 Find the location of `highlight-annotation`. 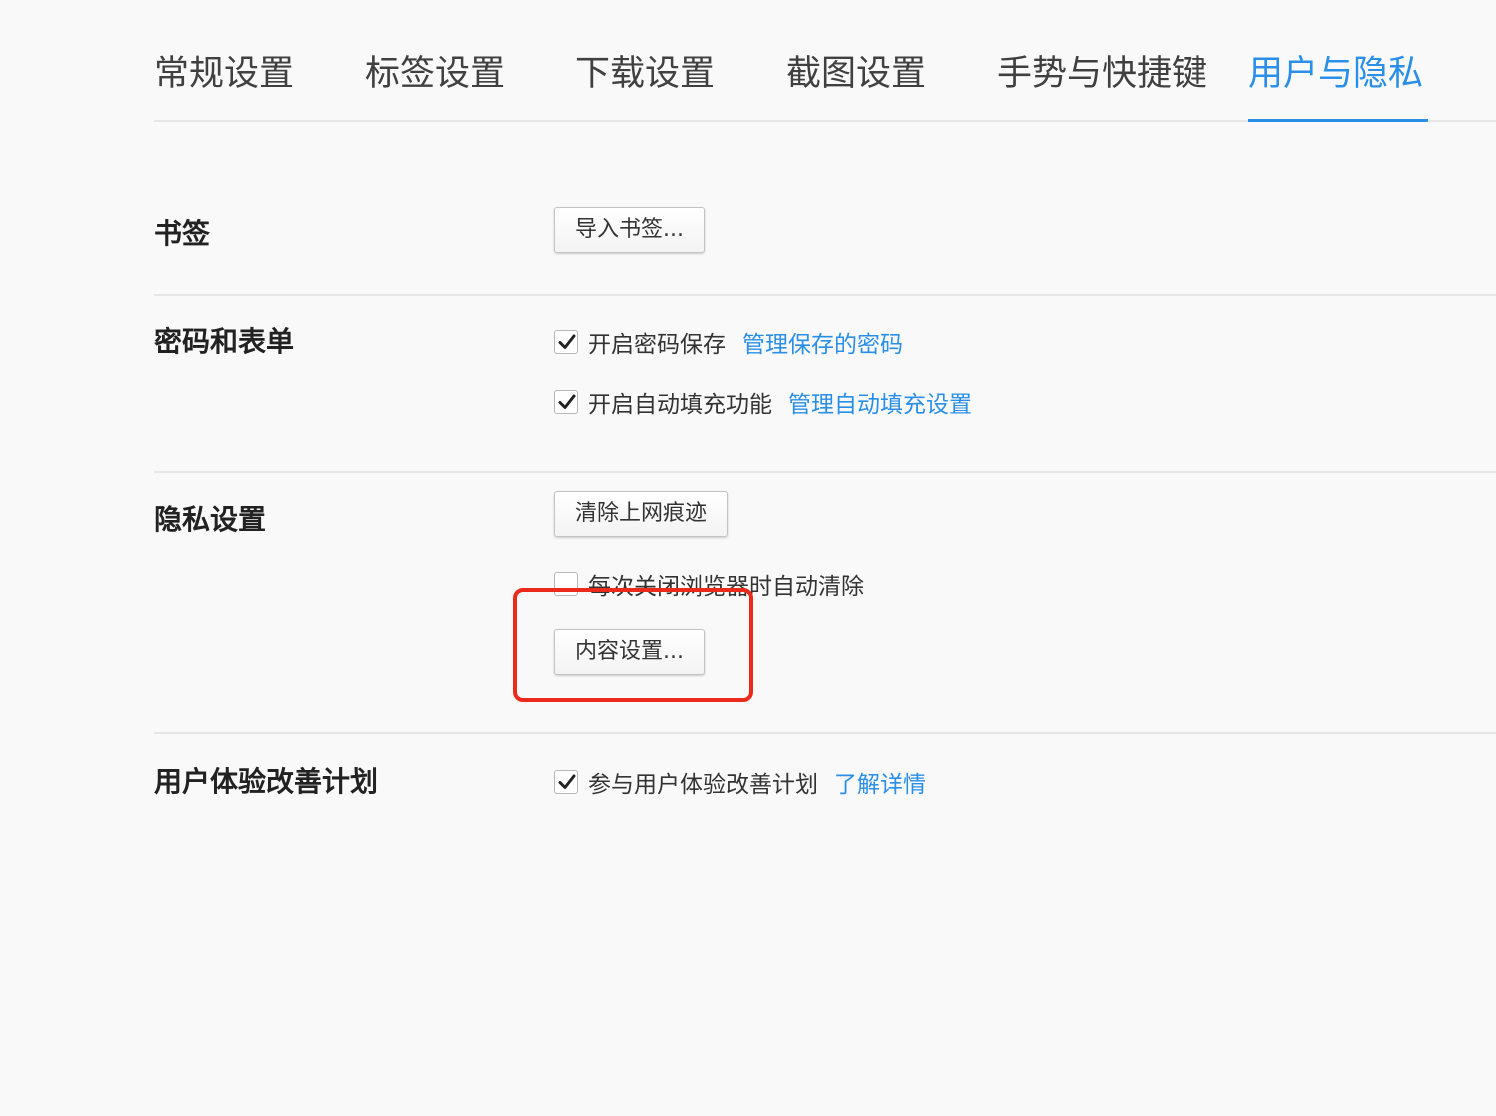

highlight-annotation is located at coordinates (633, 645).